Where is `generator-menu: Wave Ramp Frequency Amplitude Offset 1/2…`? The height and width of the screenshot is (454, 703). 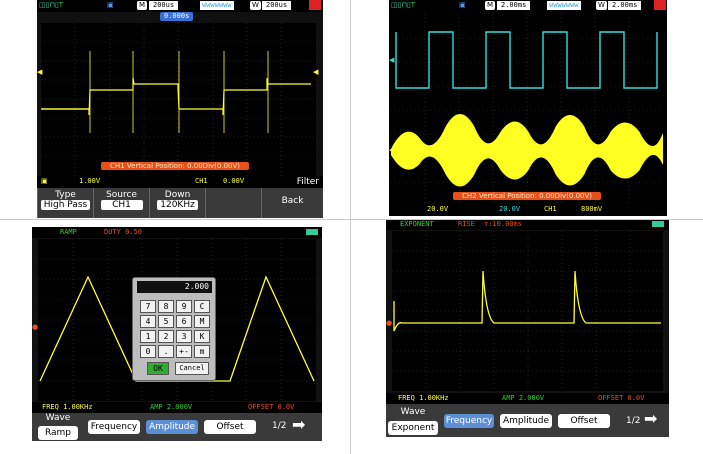 generator-menu: Wave Ramp Frequency Amplitude Offset 1/2… is located at coordinates (177, 427).